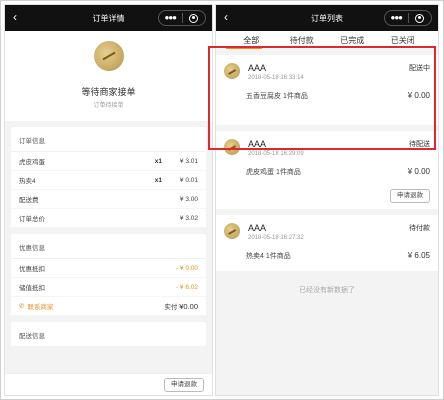 The image size is (444, 400). What do you see at coordinates (268, 256) in the screenshot?
I see `order-goods: 热卖4 1件商品` at bounding box center [268, 256].